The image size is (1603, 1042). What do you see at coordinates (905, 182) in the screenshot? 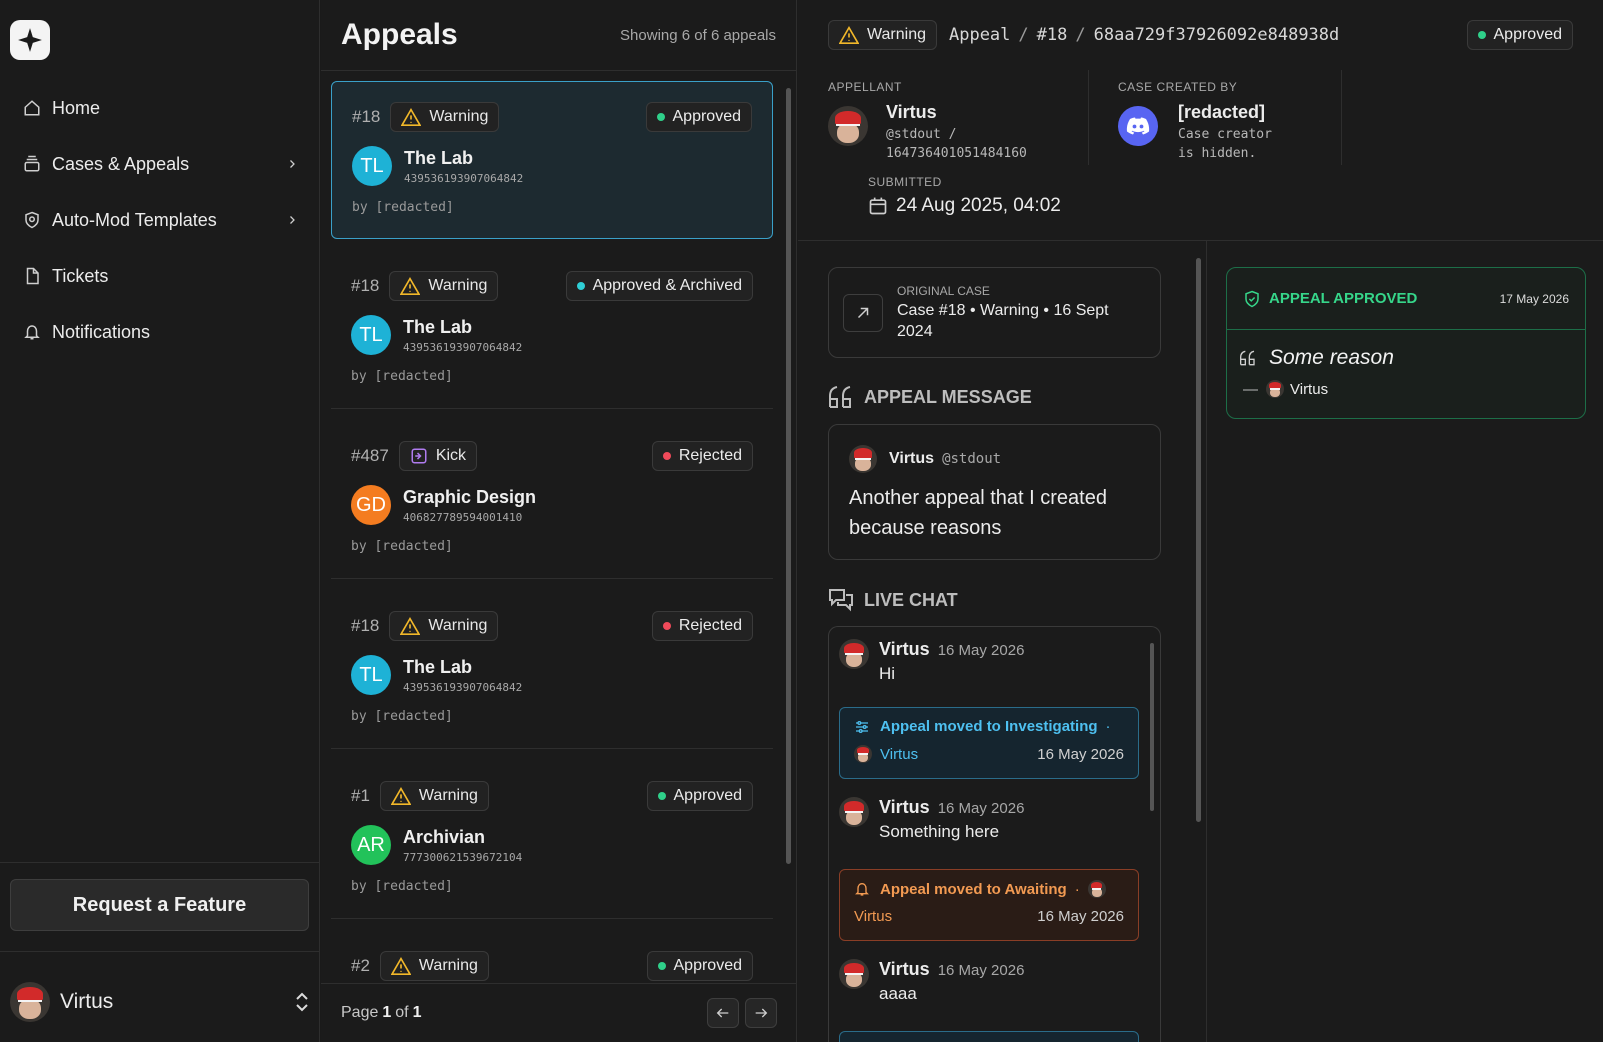
I see `submitted-label: SUBMITTED` at bounding box center [905, 182].